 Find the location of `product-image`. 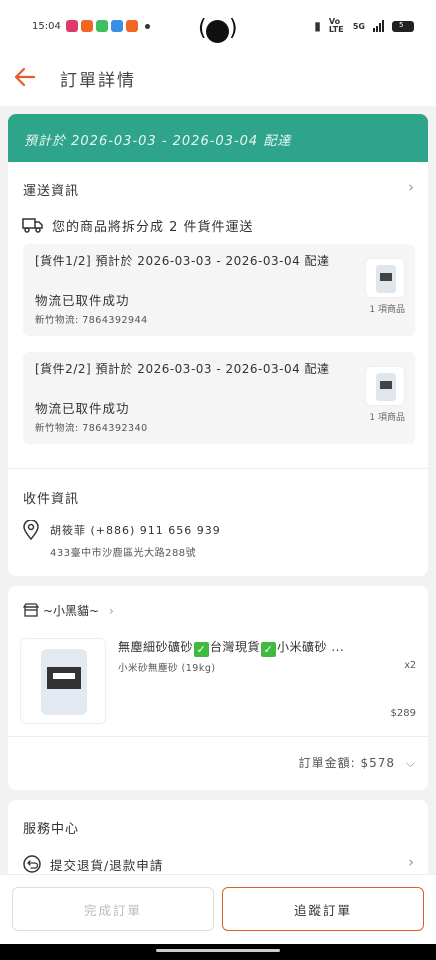

product-image is located at coordinates (63, 681).